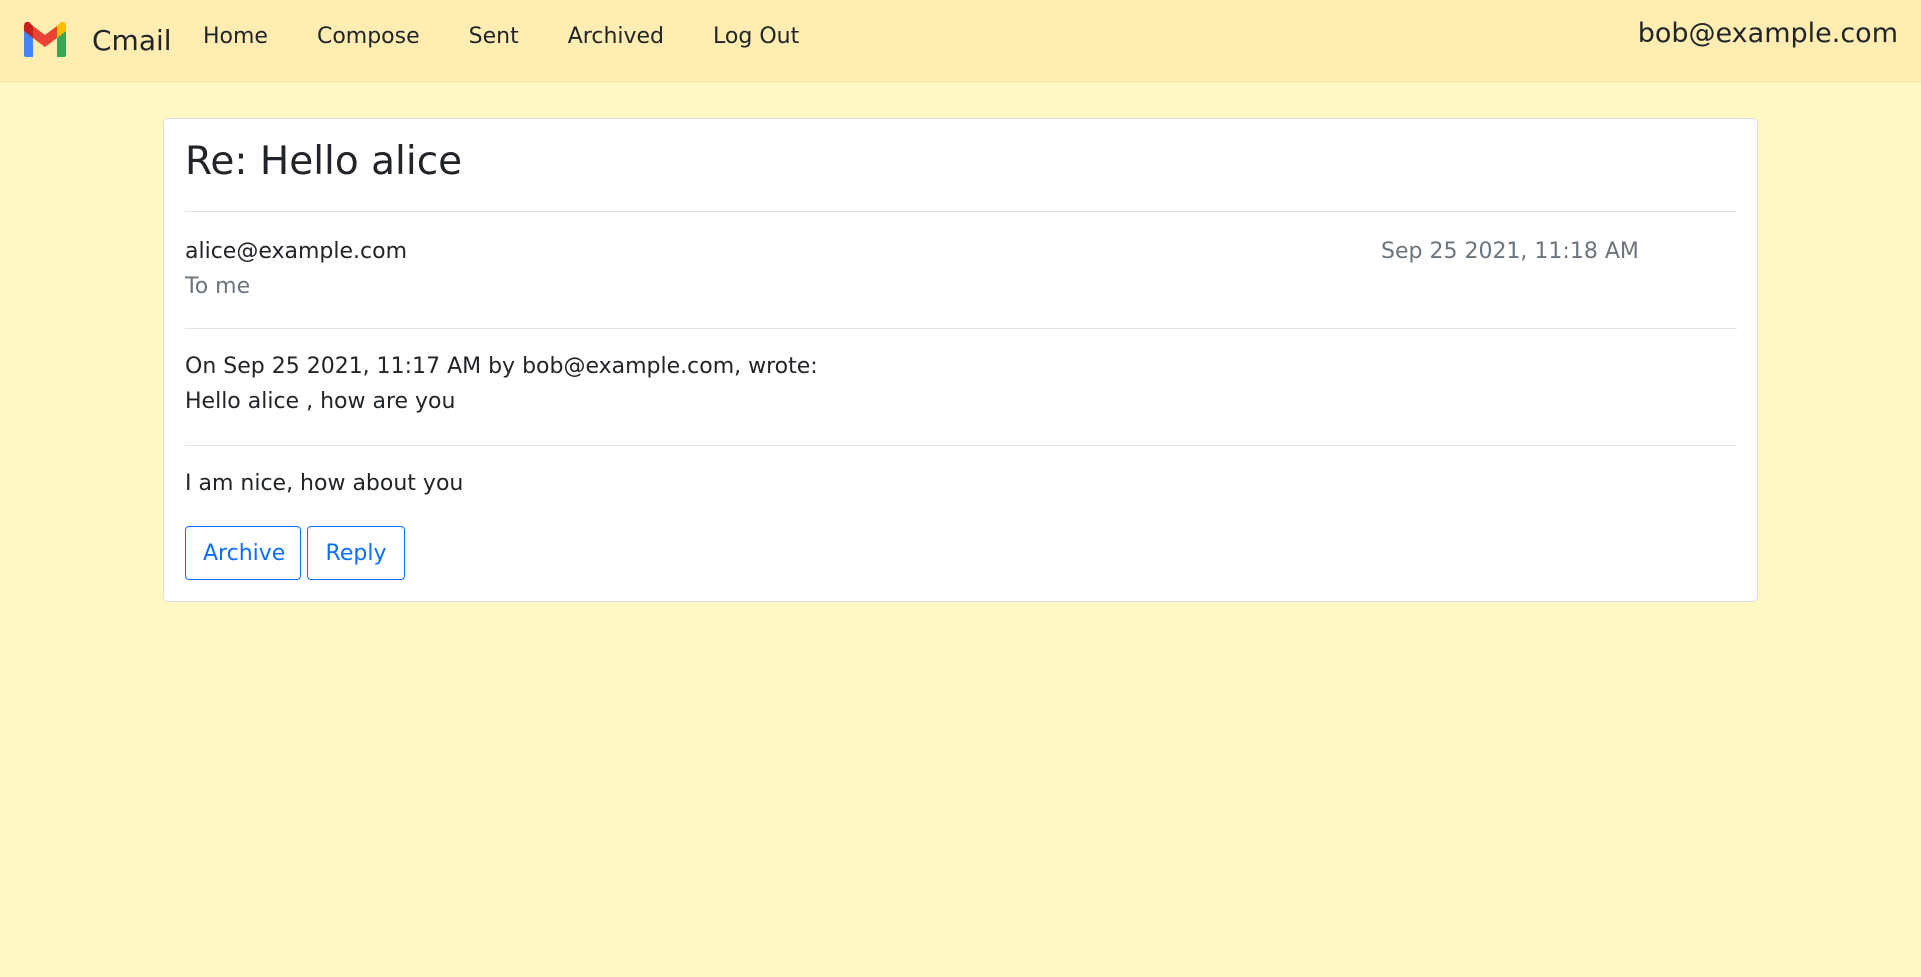 The image size is (1921, 977). What do you see at coordinates (756, 36) in the screenshot?
I see `nav-log-out: Log Out` at bounding box center [756, 36].